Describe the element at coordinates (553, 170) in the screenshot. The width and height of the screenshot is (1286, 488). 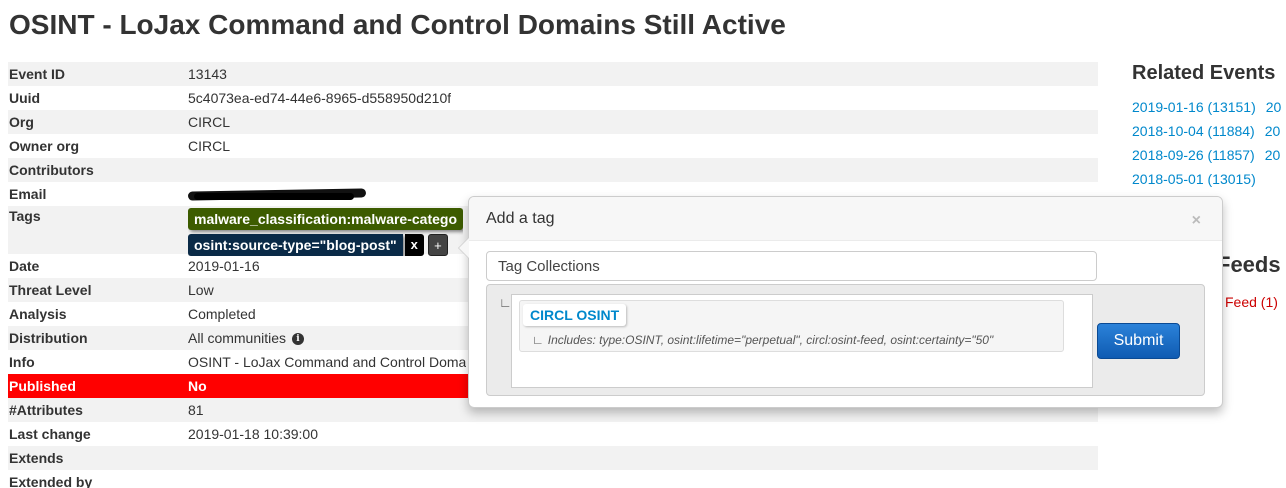
I see `row-contributors: Contributors` at that location.